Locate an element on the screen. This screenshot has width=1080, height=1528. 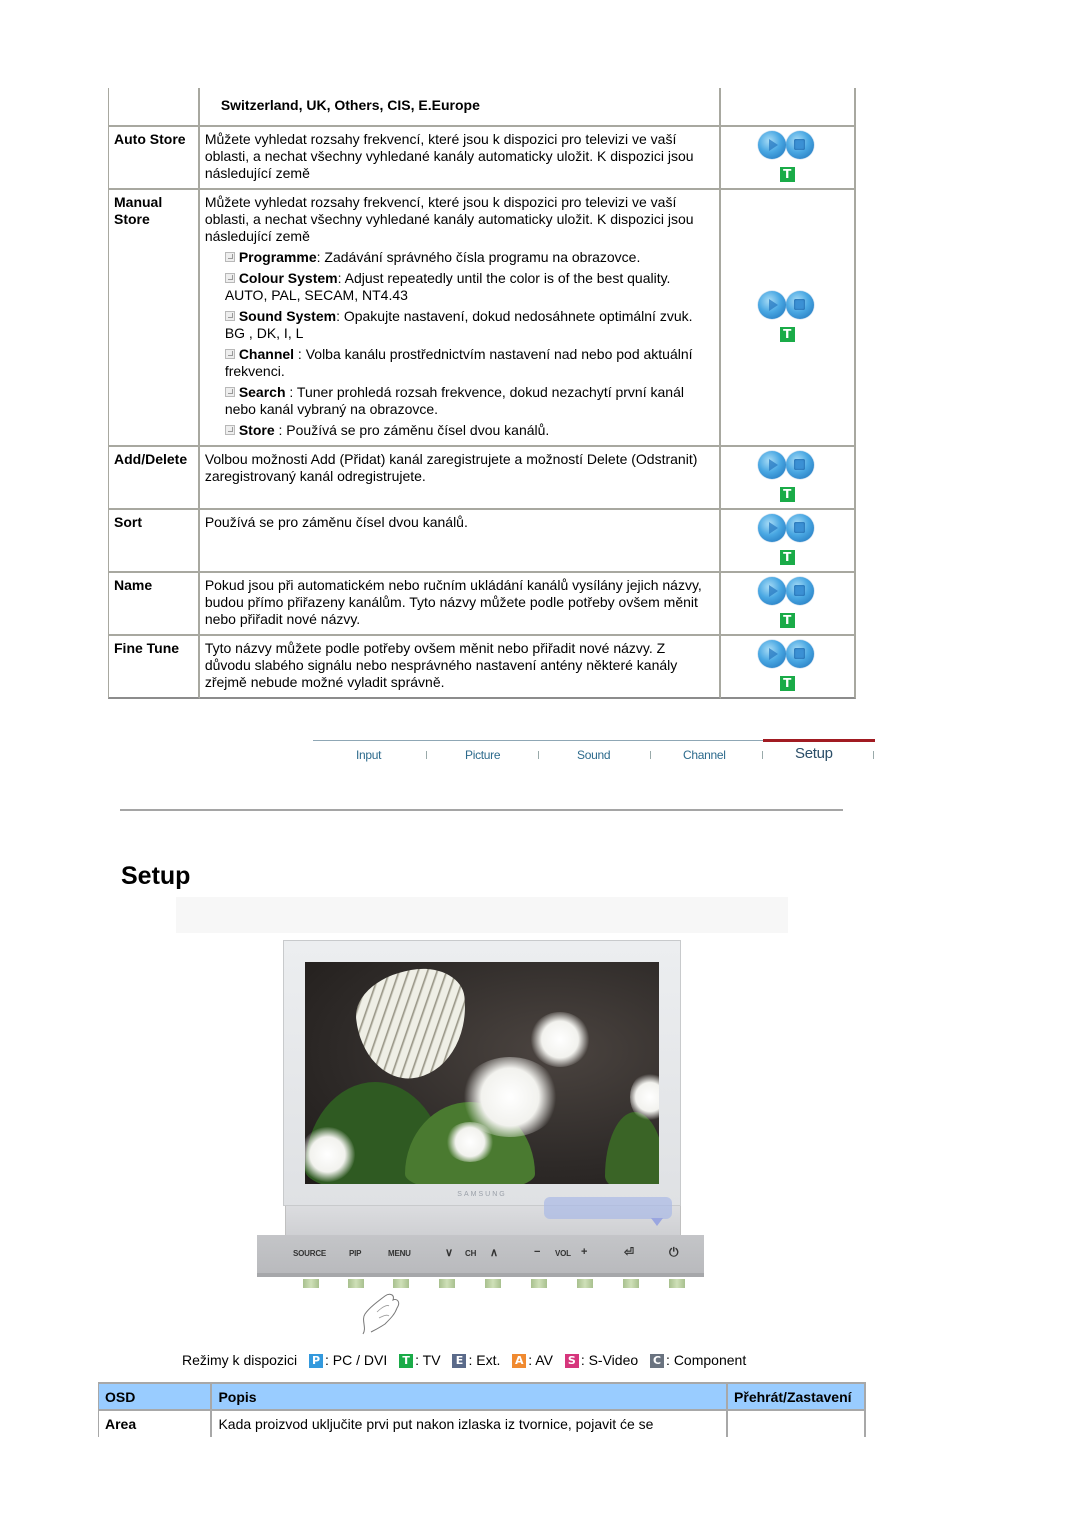
mode-text: : TV is located at coordinates (428, 1360).